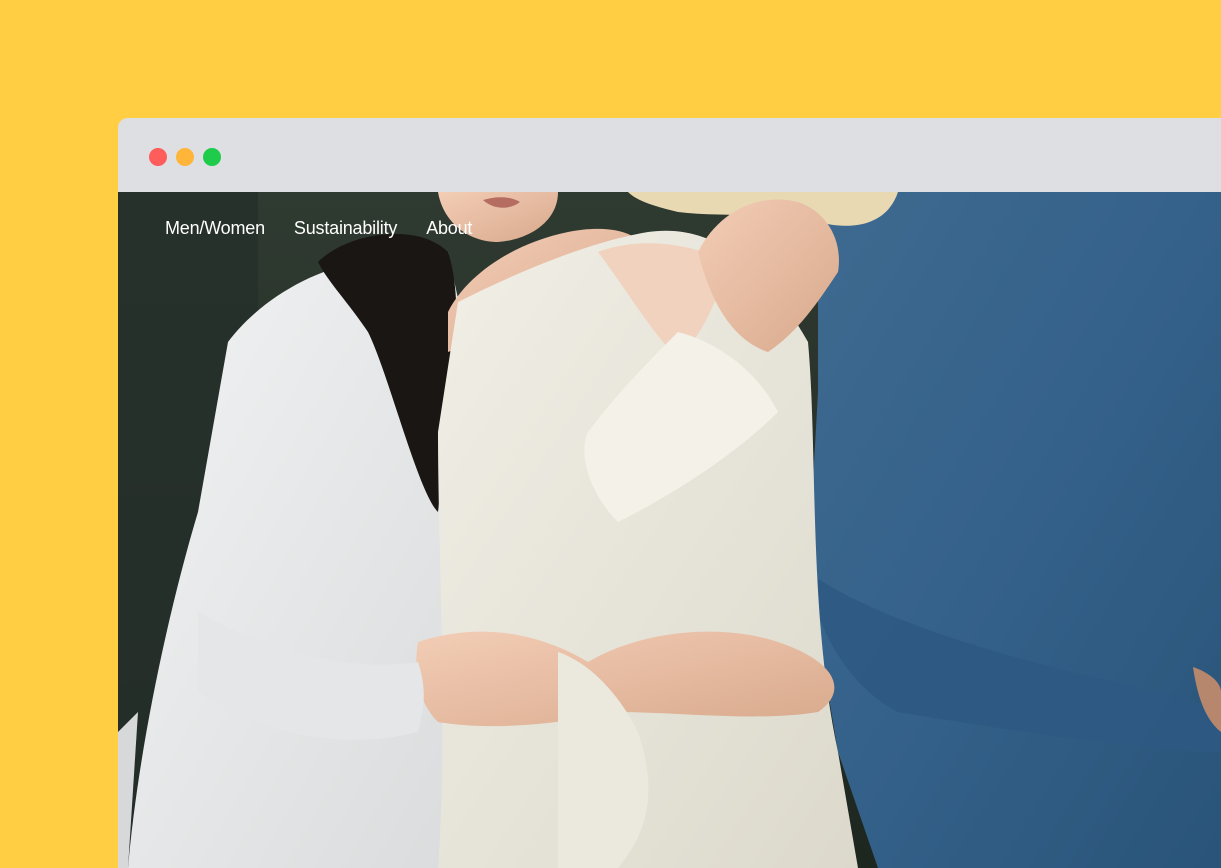  What do you see at coordinates (449, 228) in the screenshot?
I see `nav-link-about: About` at bounding box center [449, 228].